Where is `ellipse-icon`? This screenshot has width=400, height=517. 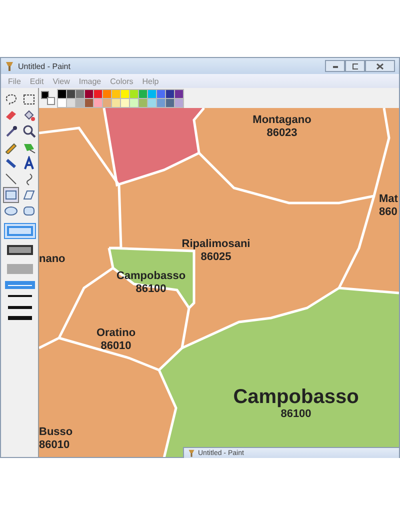
ellipse-icon is located at coordinates (11, 211).